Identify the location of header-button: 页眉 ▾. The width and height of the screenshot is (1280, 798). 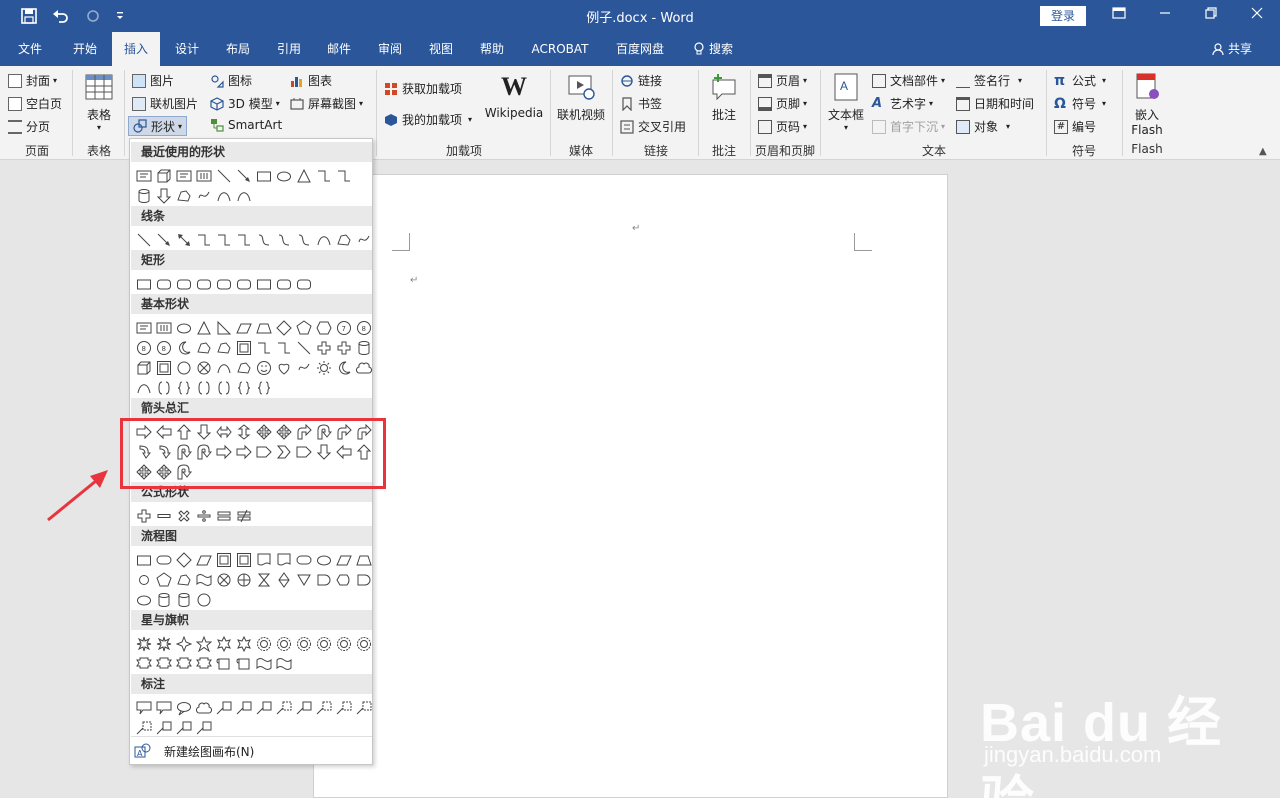
(782, 80).